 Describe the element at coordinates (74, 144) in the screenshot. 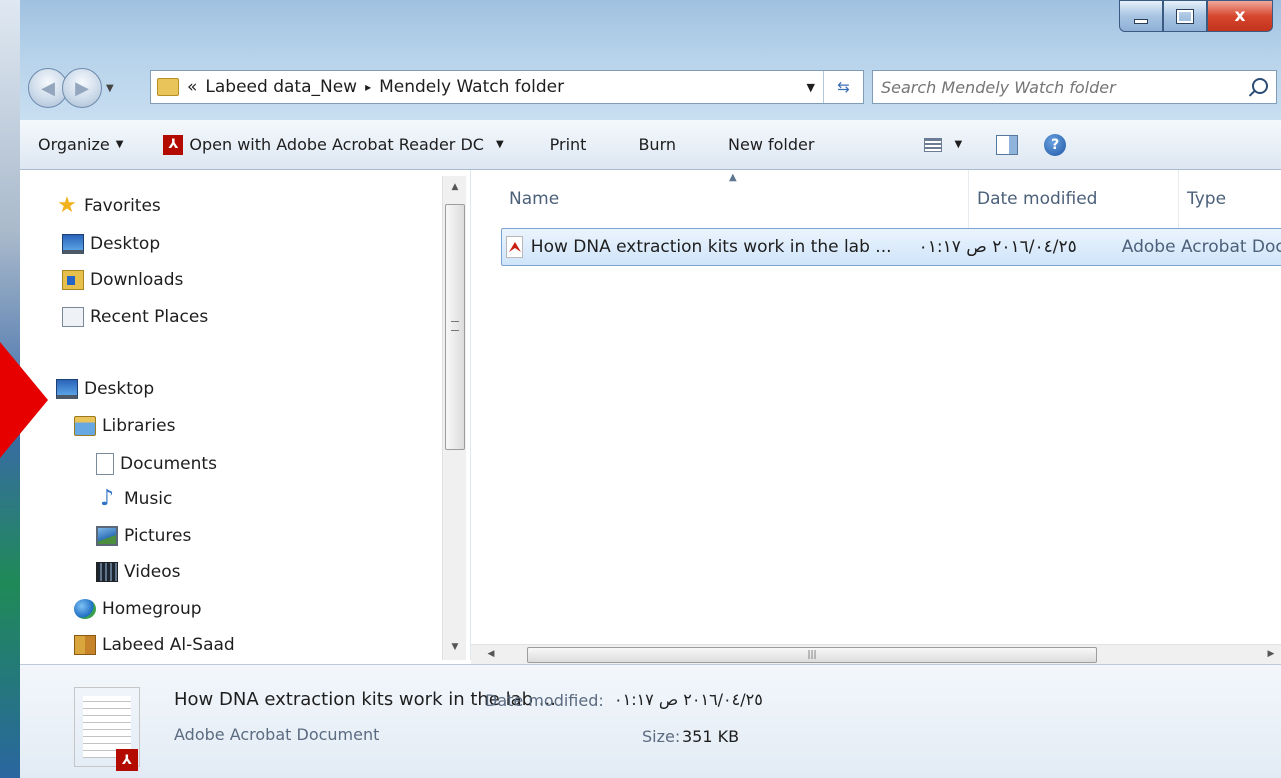

I see `organize-label: Organize` at that location.